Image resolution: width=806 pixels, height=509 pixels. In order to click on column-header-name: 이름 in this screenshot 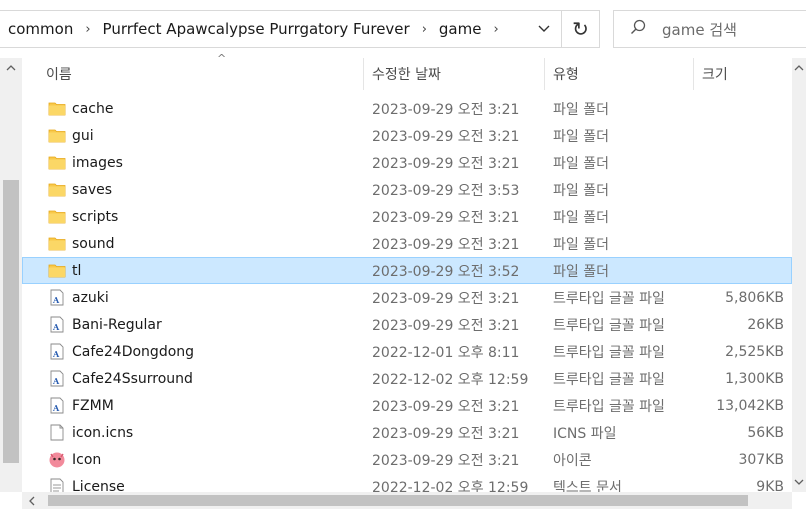, I will do `click(59, 74)`.